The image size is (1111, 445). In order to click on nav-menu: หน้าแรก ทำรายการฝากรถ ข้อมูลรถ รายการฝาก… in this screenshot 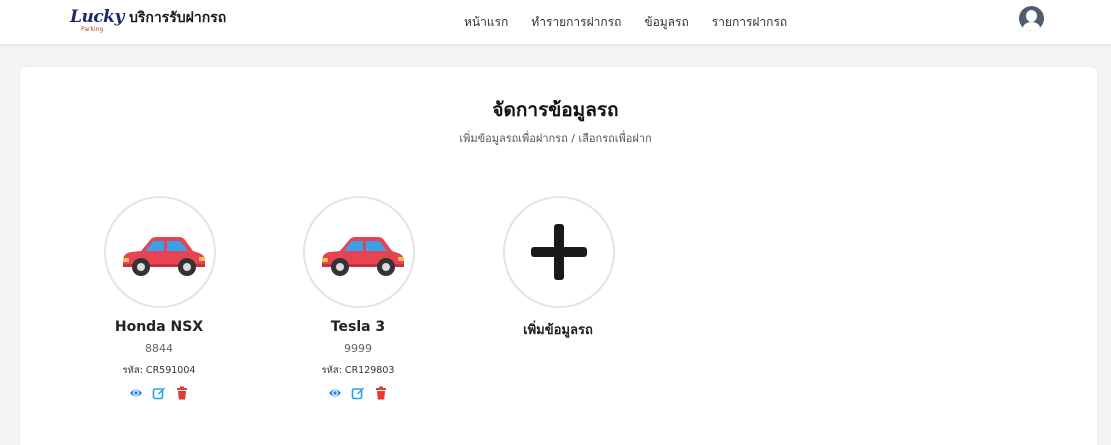, I will do `click(637, 22)`.